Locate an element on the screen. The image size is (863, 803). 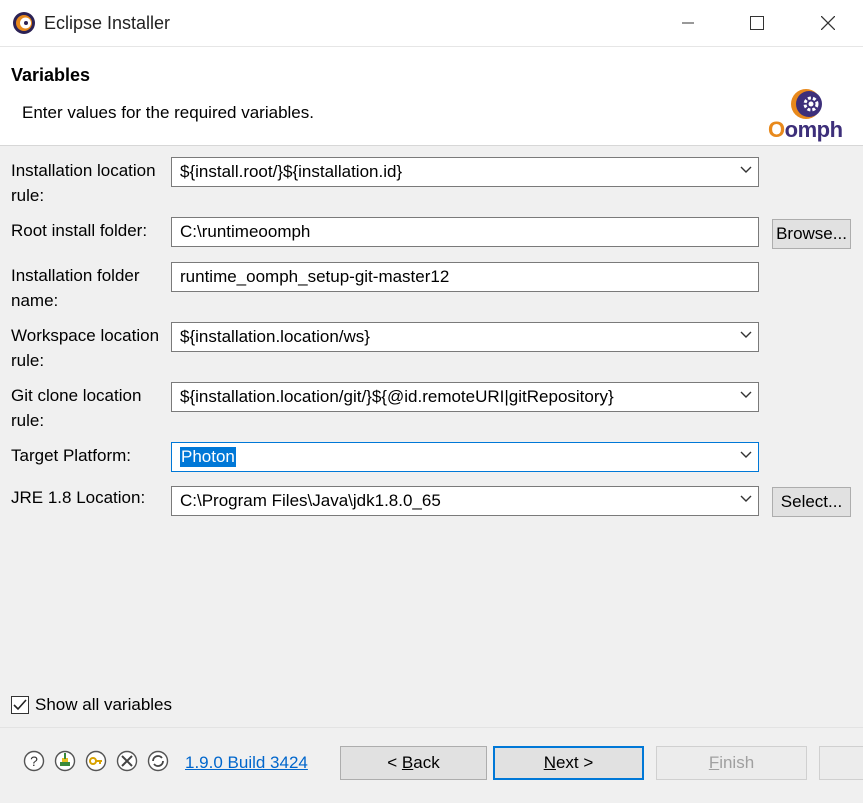
bundle-pool-icon is located at coordinates (65, 761).